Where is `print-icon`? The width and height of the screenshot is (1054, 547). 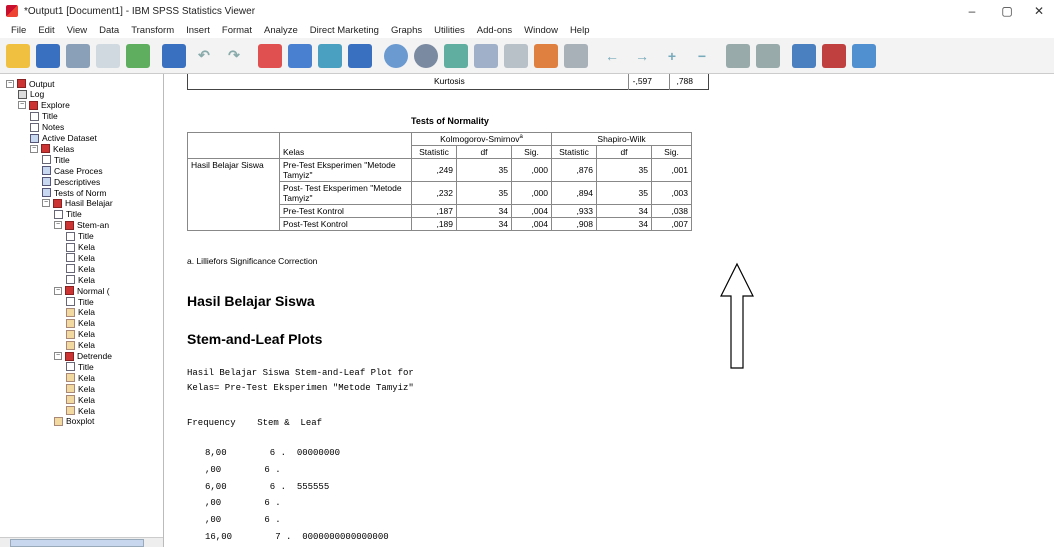
print-icon is located at coordinates (78, 55).